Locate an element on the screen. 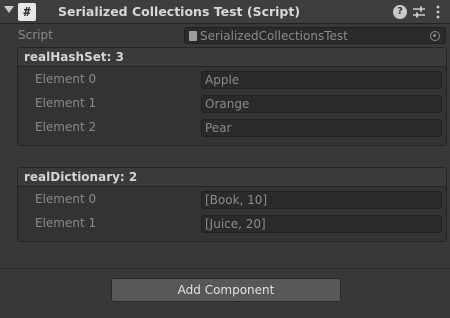  hashset-element-row: Element 0 Apple is located at coordinates (232, 79).